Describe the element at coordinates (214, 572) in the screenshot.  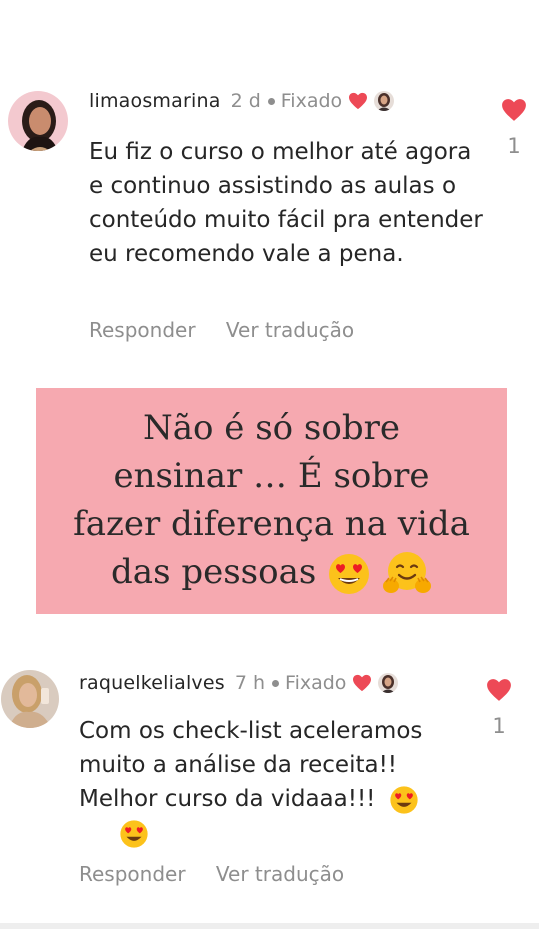
I see `banner-line-4-text: das pessoas` at that location.